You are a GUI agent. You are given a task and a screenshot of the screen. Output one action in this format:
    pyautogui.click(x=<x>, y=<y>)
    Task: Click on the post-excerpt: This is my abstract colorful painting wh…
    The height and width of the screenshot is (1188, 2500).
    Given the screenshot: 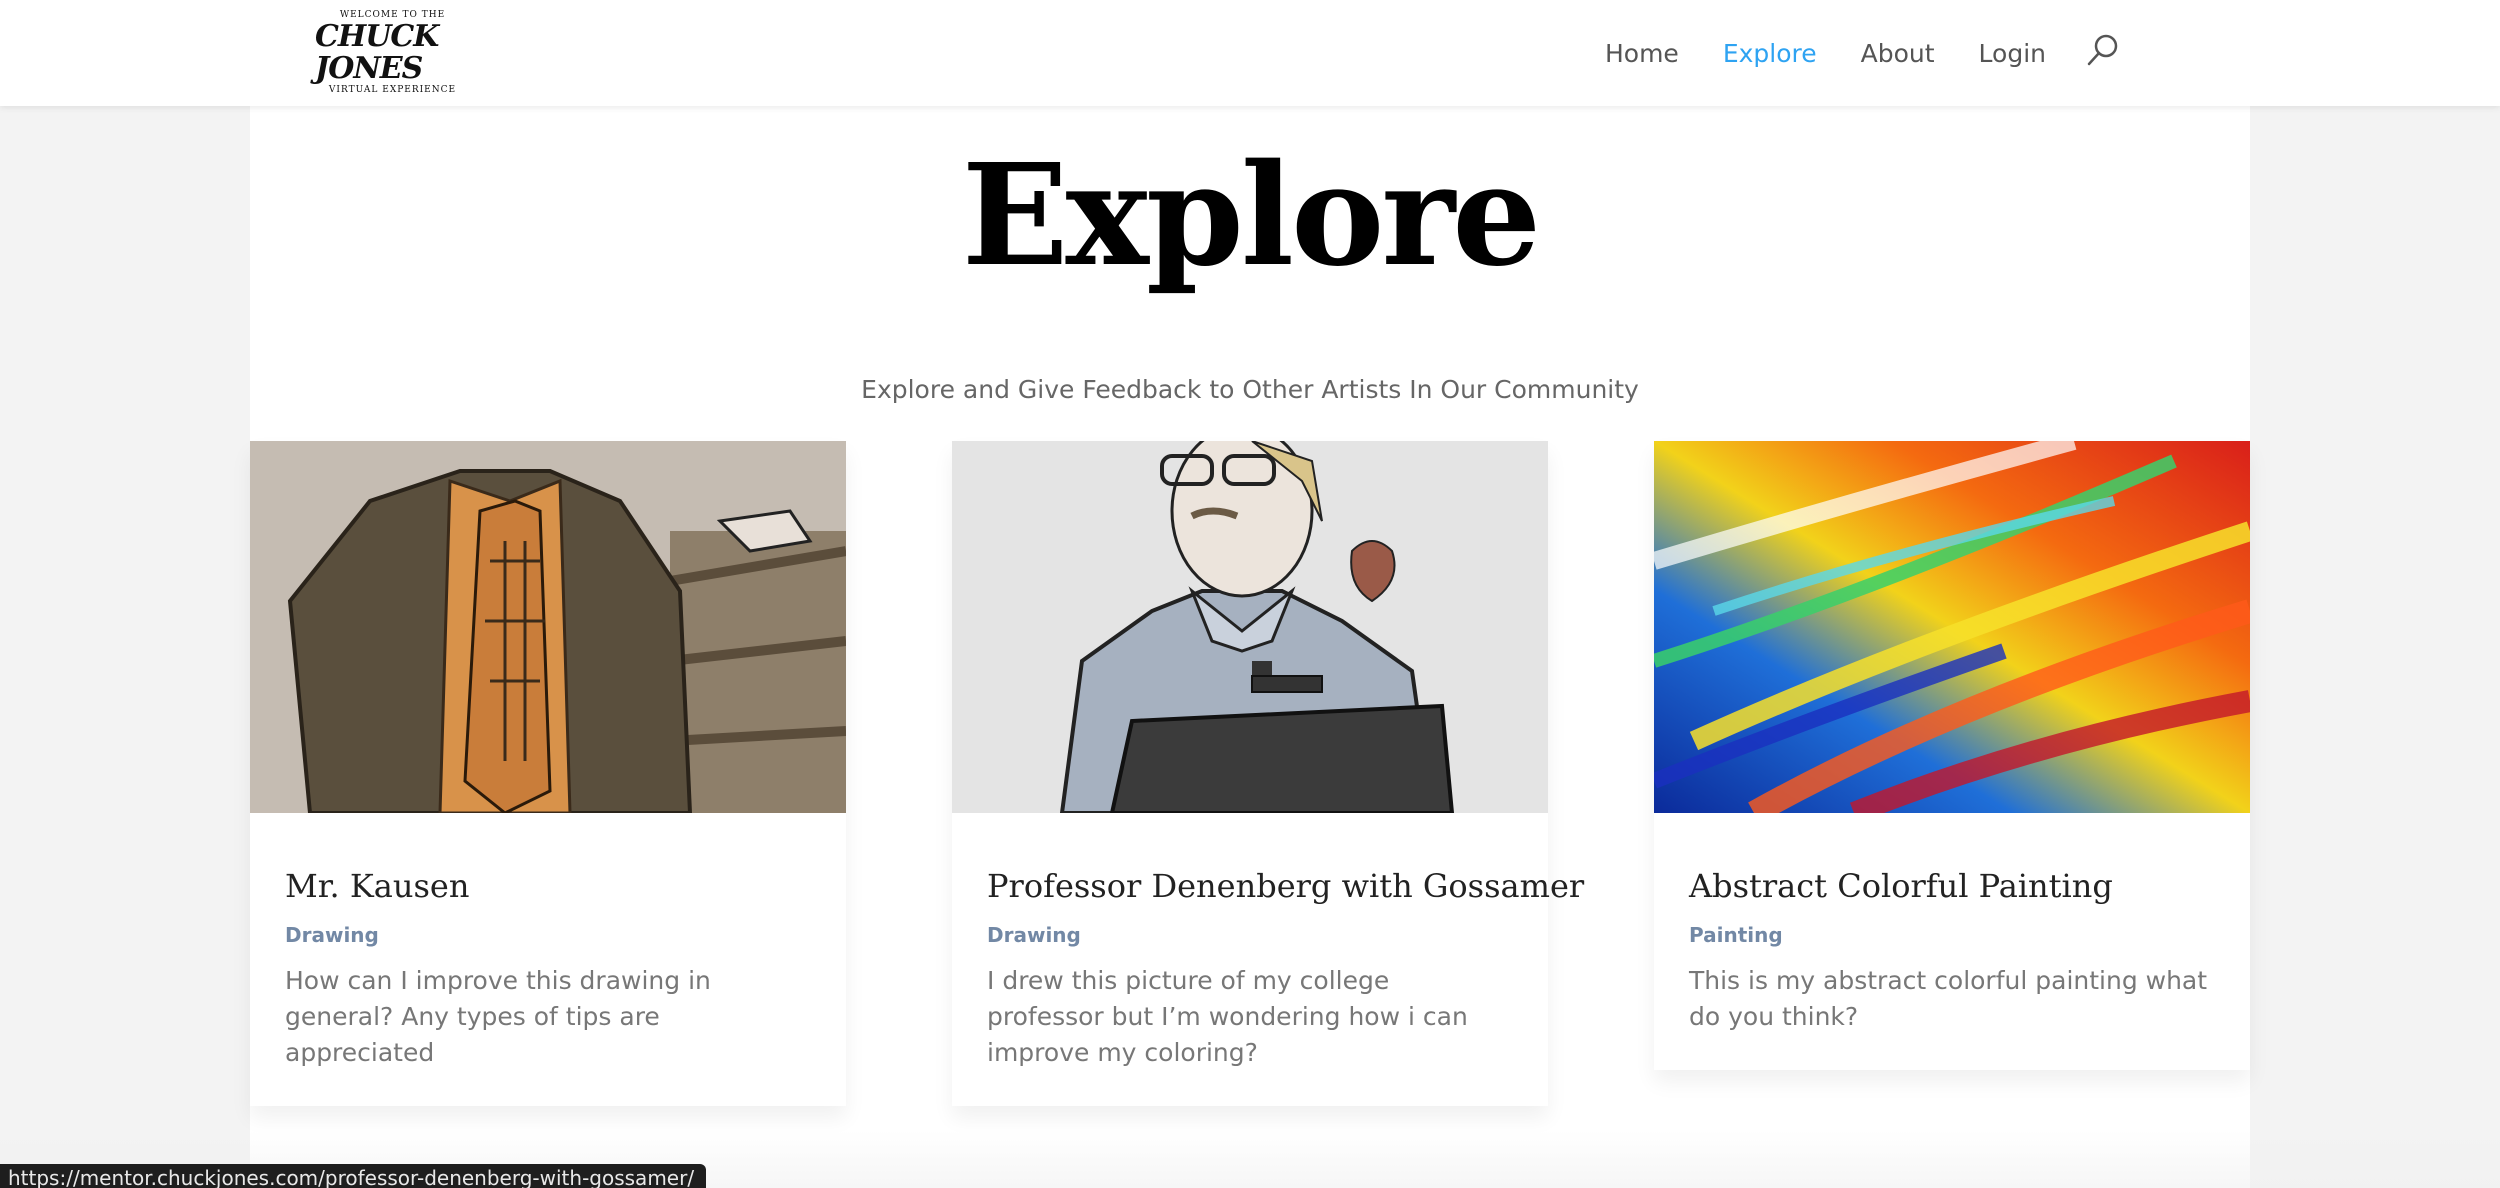 What is the action you would take?
    pyautogui.click(x=1948, y=998)
    